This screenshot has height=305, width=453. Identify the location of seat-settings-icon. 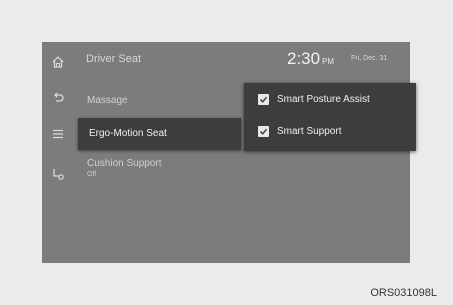
(58, 175).